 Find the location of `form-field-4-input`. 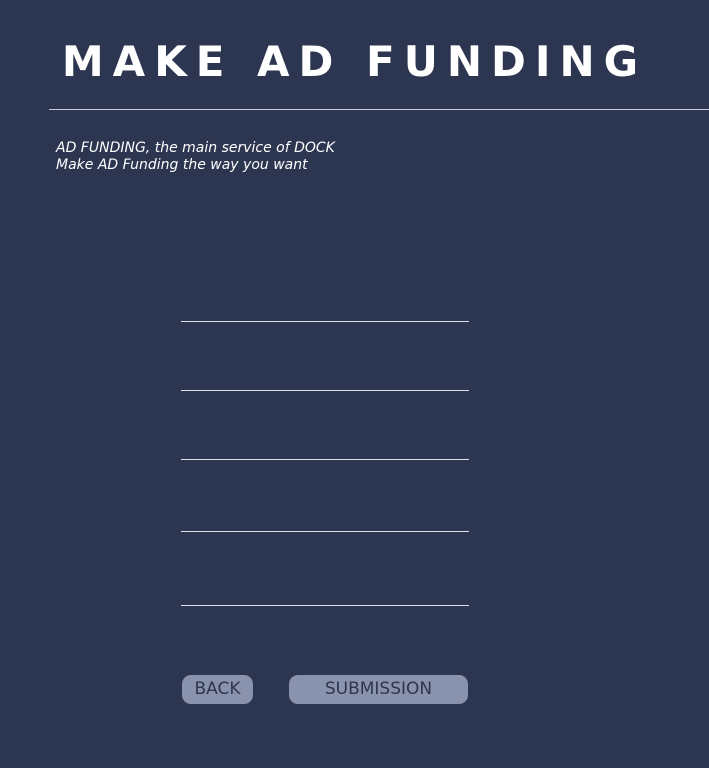

form-field-4-input is located at coordinates (325, 520).